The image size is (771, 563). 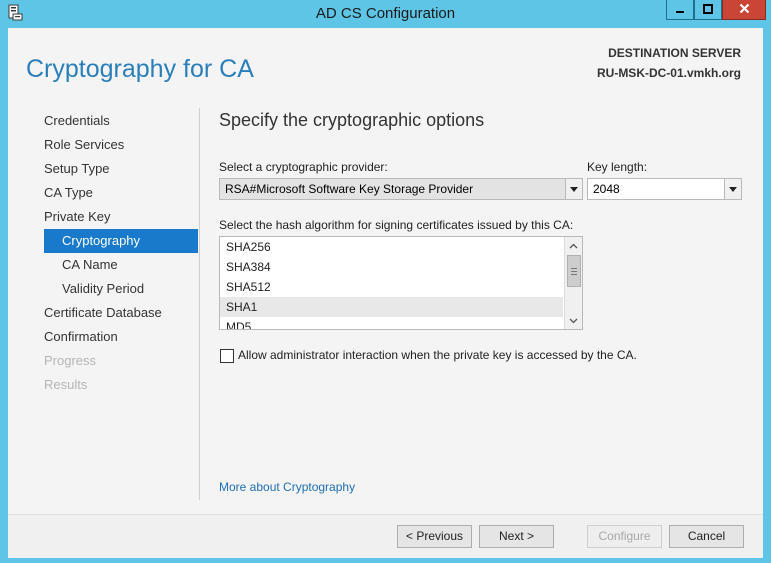 What do you see at coordinates (121, 193) in the screenshot?
I see `nav-item-ca-type: CA Type` at bounding box center [121, 193].